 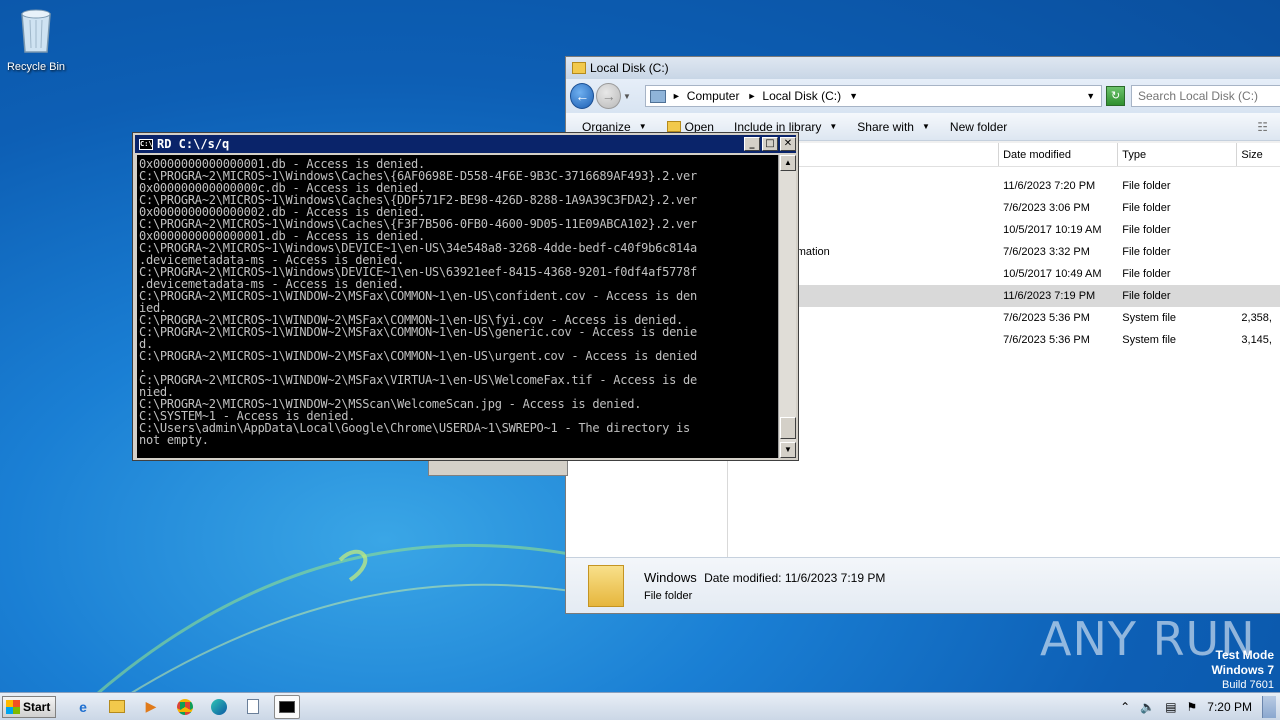 I want to click on folder-icon, so click(x=606, y=585).